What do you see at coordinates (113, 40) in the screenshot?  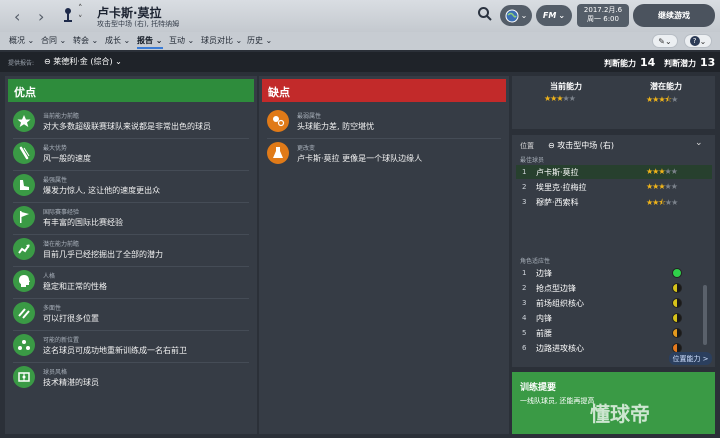 I see `tab-label: 成长` at bounding box center [113, 40].